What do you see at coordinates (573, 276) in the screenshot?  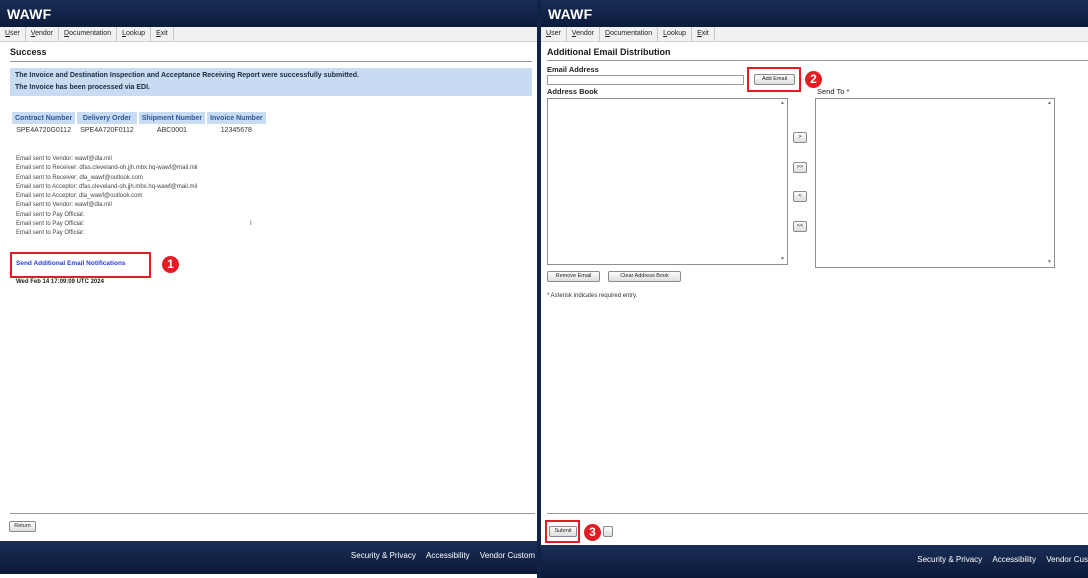 I see `remove-email-button: Remove Email` at bounding box center [573, 276].